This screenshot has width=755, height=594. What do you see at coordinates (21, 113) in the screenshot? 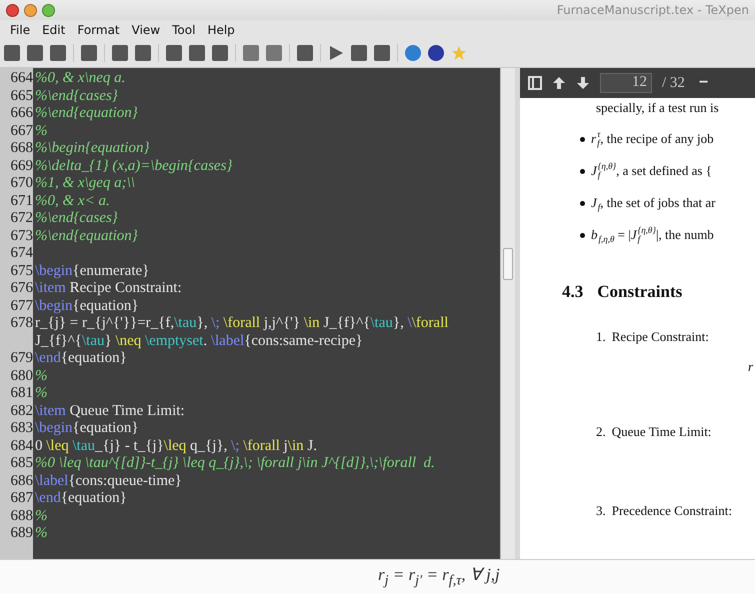
I see `line-number: 666` at bounding box center [21, 113].